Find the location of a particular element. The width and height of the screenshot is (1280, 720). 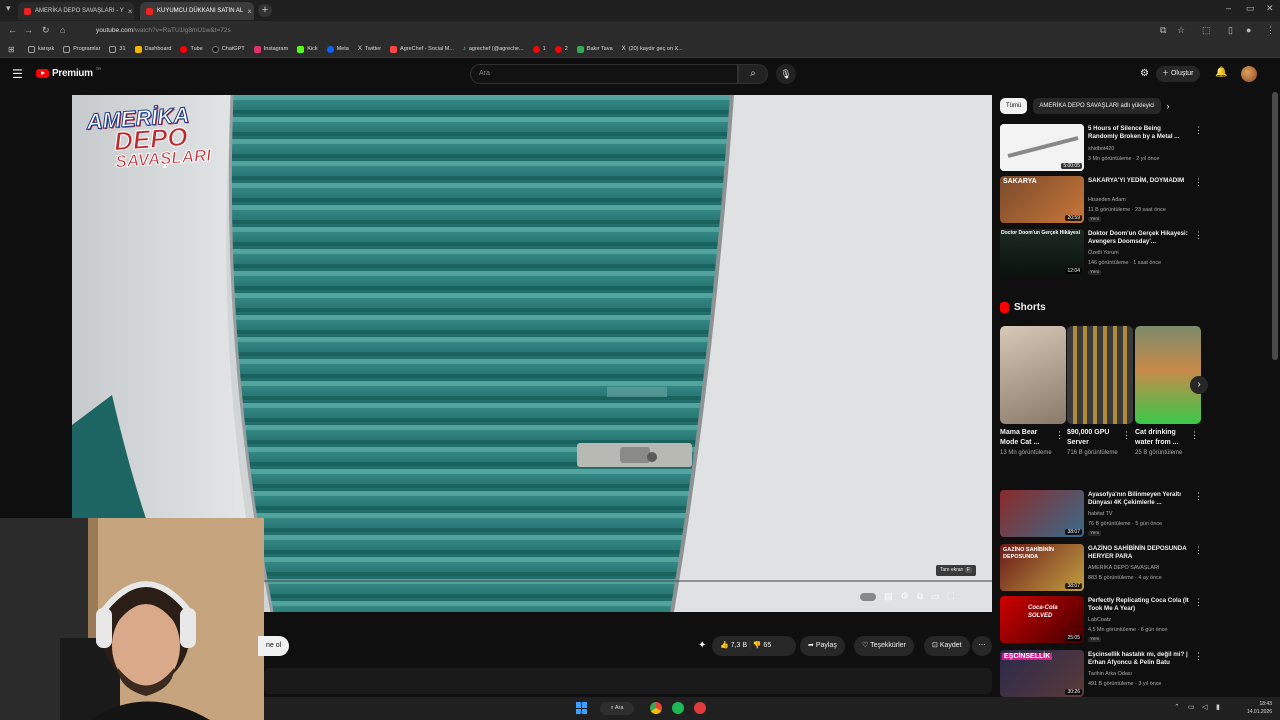

bookmark-item: Bakır Tava is located at coordinates (594, 49).